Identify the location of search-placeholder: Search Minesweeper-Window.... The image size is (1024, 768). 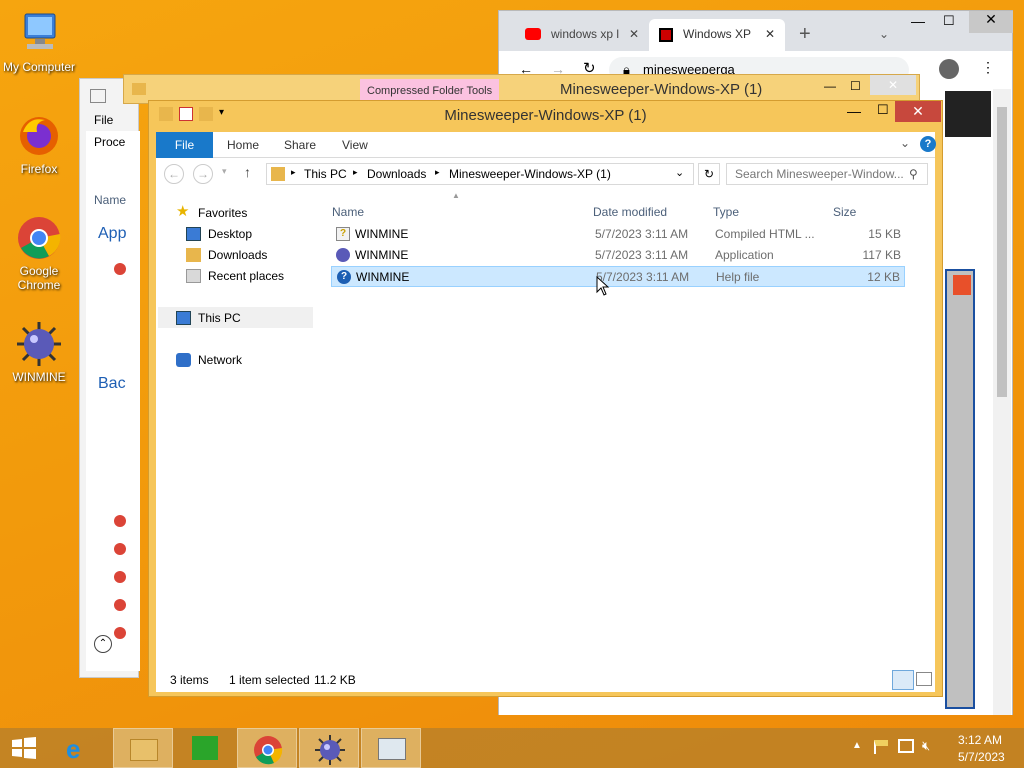
(819, 174).